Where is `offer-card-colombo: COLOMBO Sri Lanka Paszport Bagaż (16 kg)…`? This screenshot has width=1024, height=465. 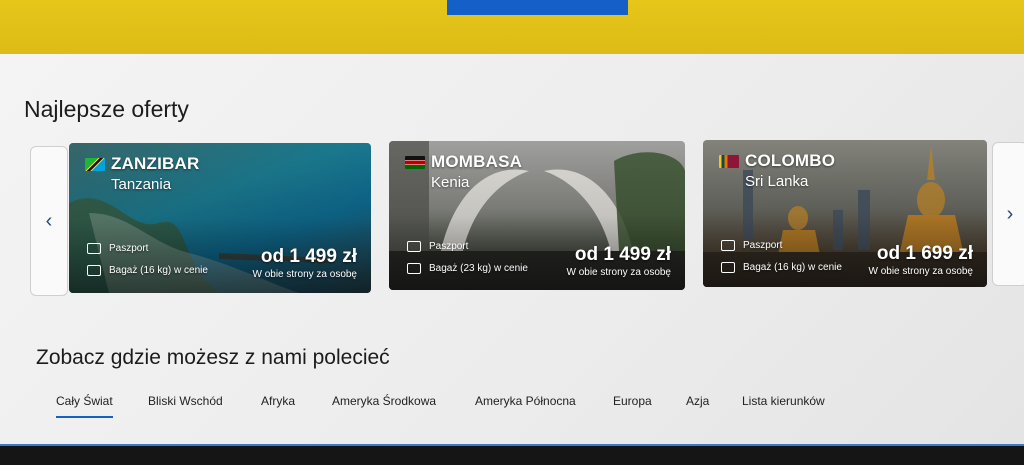 offer-card-colombo: COLOMBO Sri Lanka Paszport Bagaż (16 kg)… is located at coordinates (845, 213).